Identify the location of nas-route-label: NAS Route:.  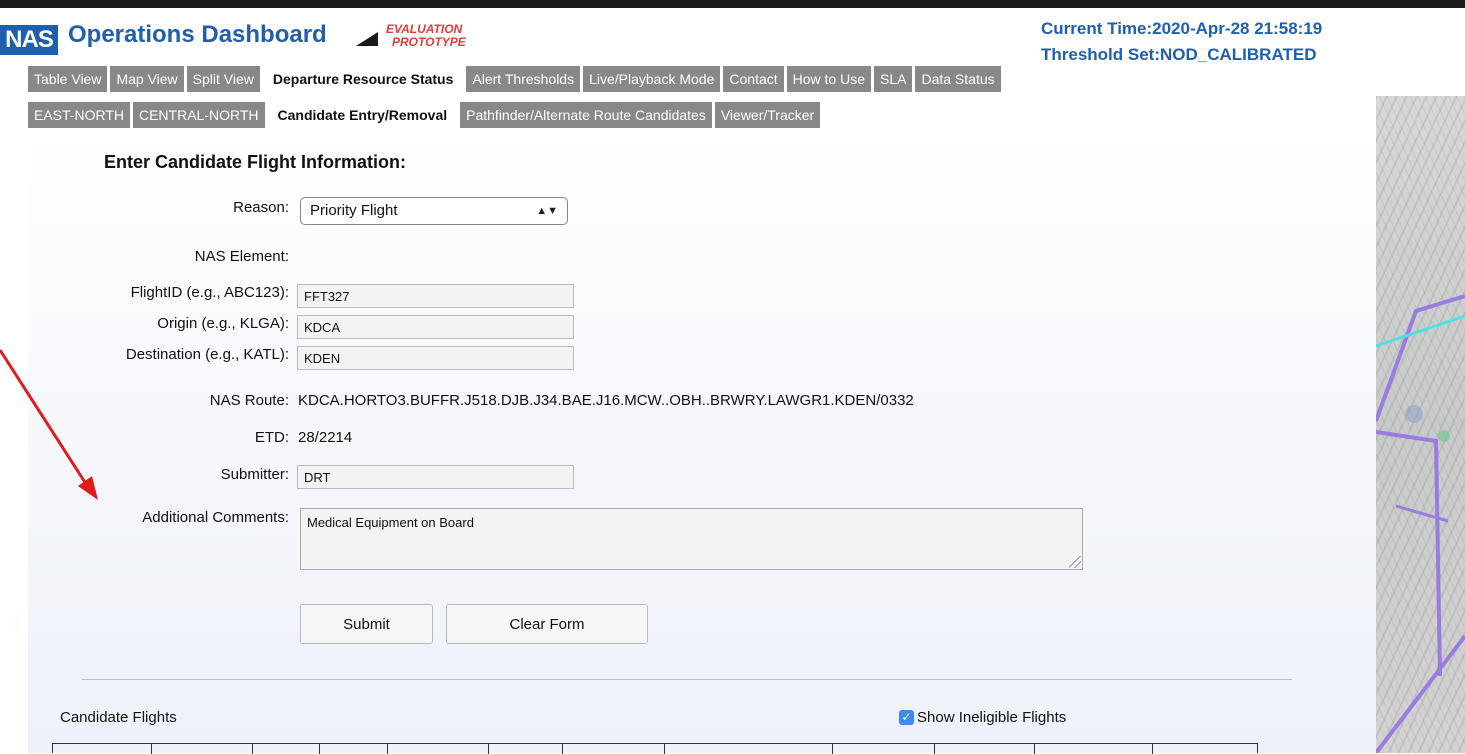
(249, 400).